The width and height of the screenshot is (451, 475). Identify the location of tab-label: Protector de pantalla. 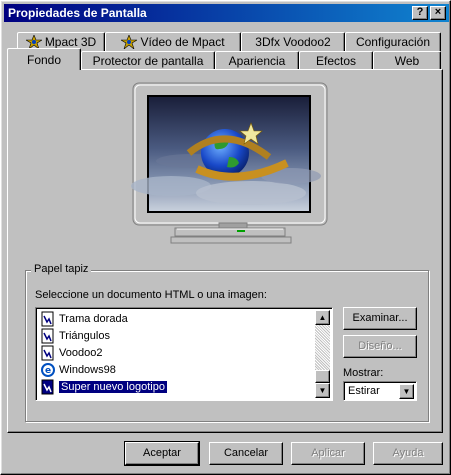
(148, 61).